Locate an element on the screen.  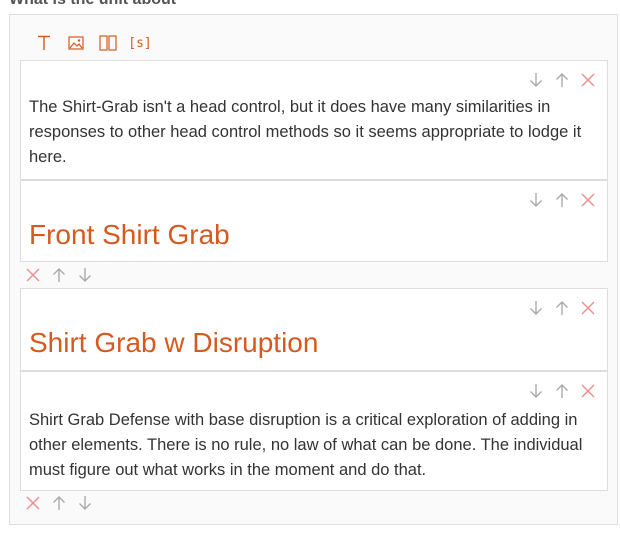
editor-toolbar: [s] is located at coordinates (92, 43).